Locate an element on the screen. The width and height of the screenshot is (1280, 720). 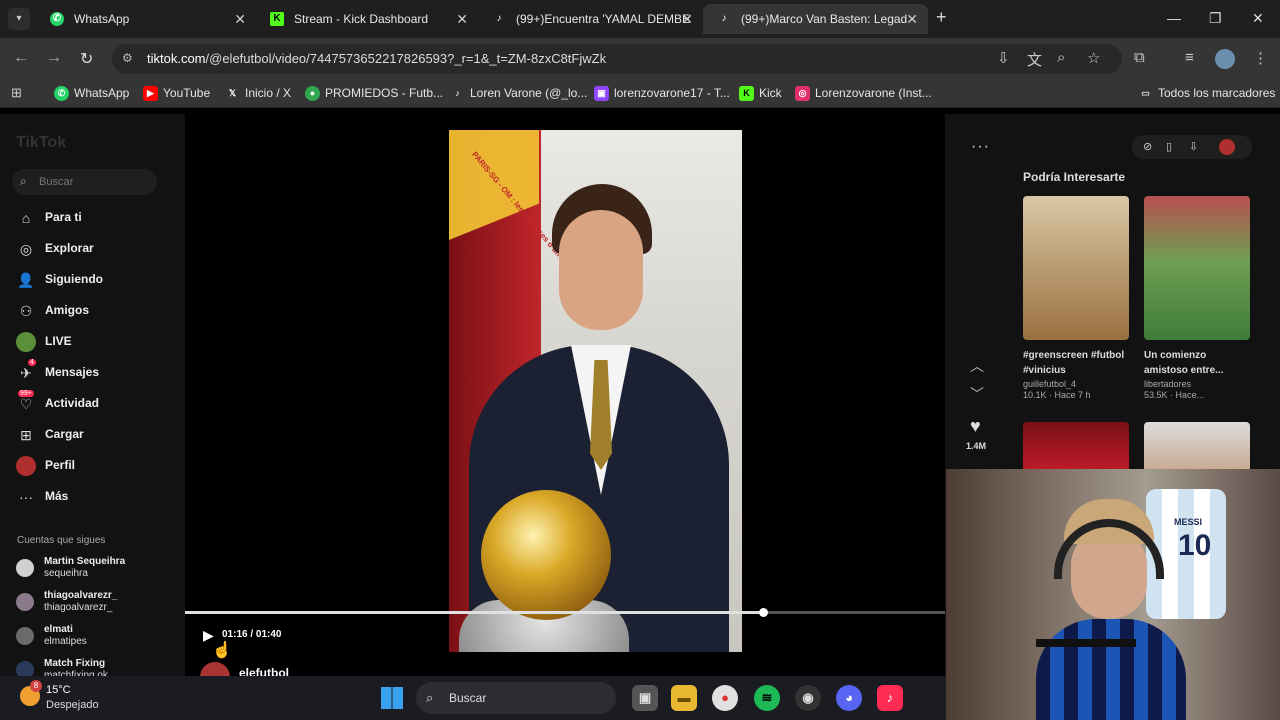
ballon-dor-trophy is located at coordinates (546, 555).